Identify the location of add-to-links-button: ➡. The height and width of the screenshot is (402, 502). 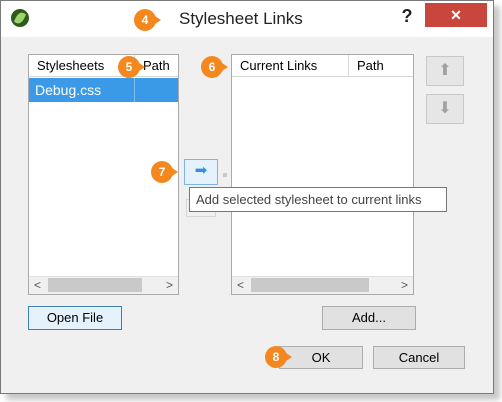
(201, 172).